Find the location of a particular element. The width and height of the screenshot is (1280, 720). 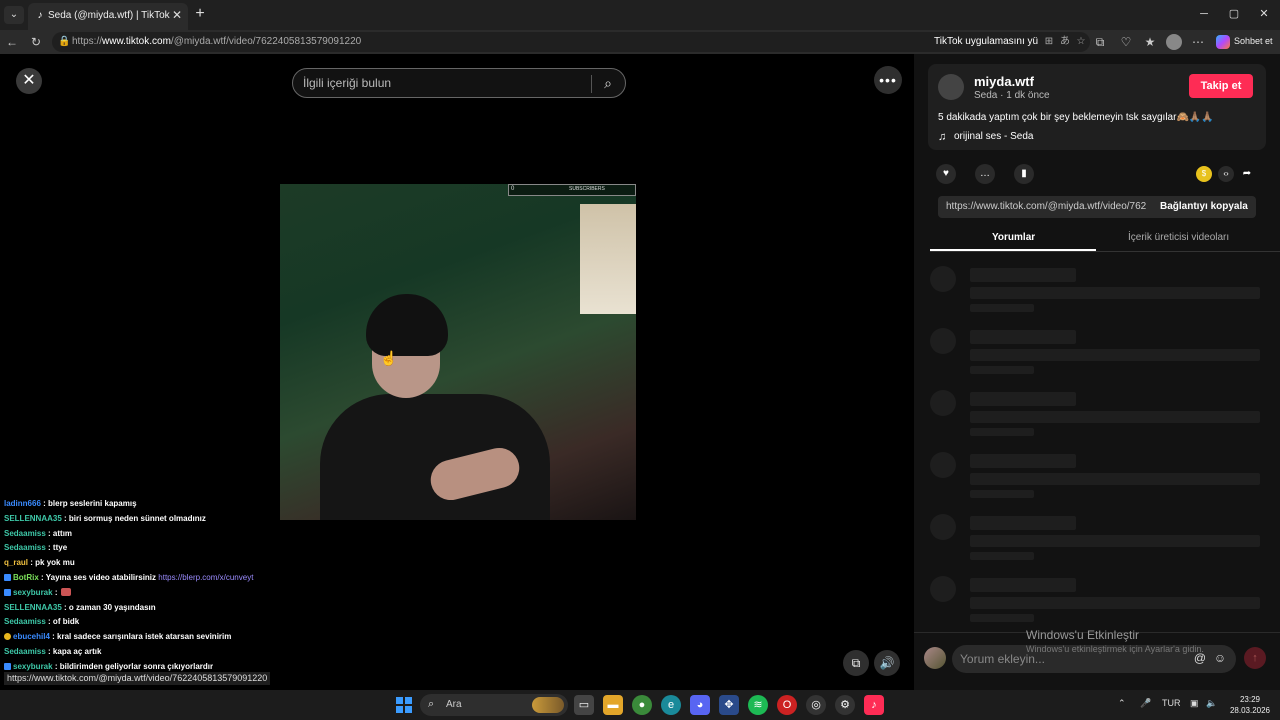

browser-tab-active: ♪ Seda (@miyda.wtf) | TikTok ✕ is located at coordinates (108, 16).